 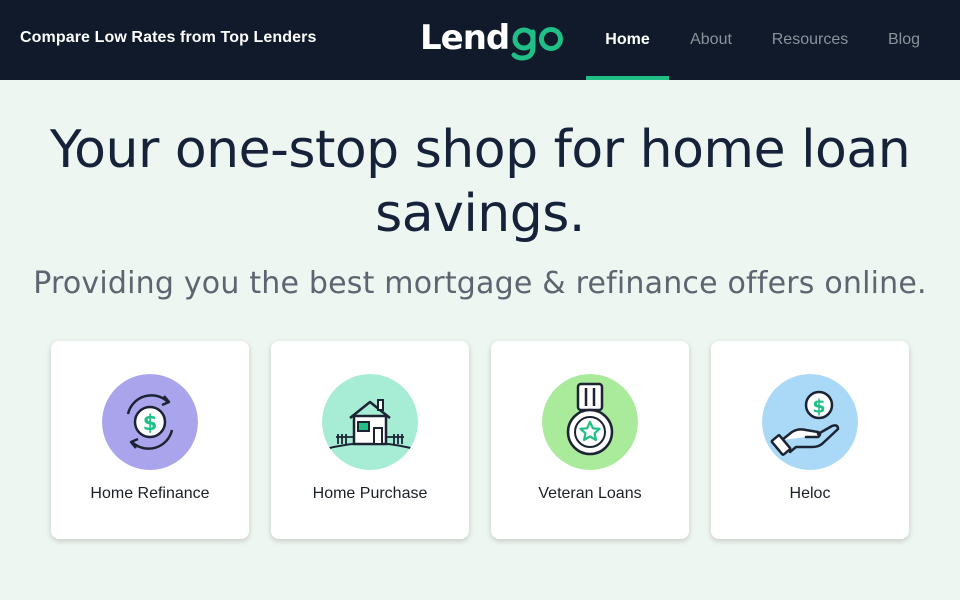 I want to click on card-heloc: $ Heloc, so click(x=810, y=440).